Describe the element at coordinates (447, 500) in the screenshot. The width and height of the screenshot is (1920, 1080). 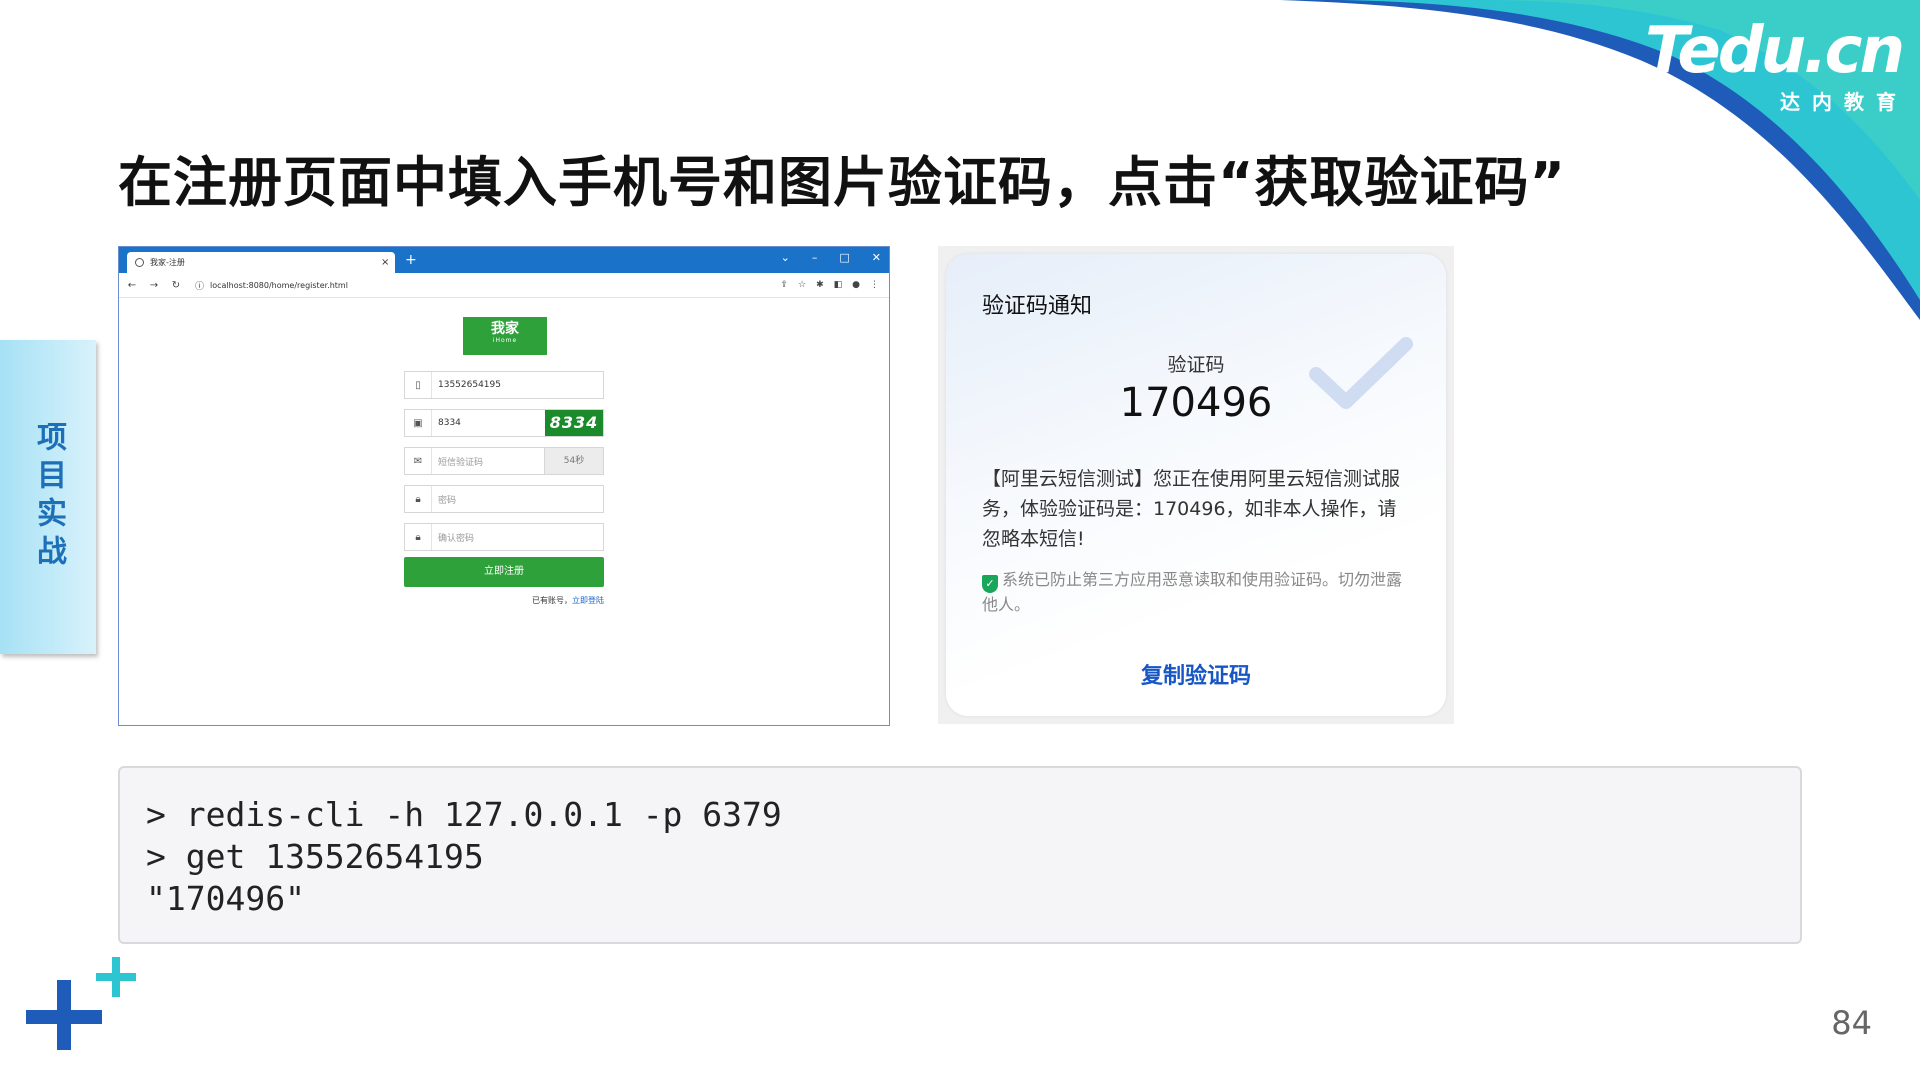
I see `password-placeholder: 密码` at that location.